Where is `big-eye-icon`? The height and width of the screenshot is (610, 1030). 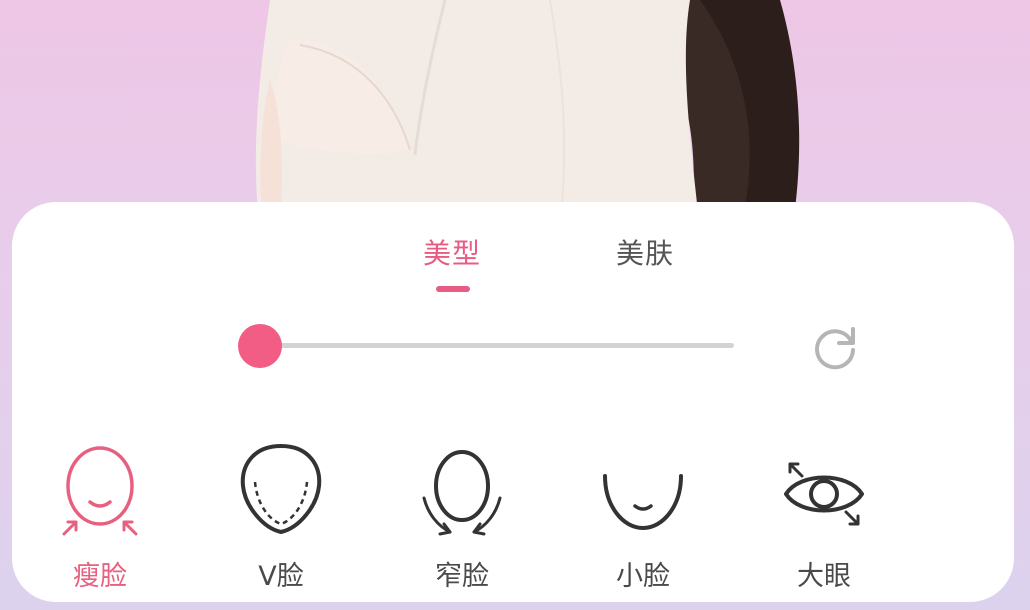 big-eye-icon is located at coordinates (824, 494).